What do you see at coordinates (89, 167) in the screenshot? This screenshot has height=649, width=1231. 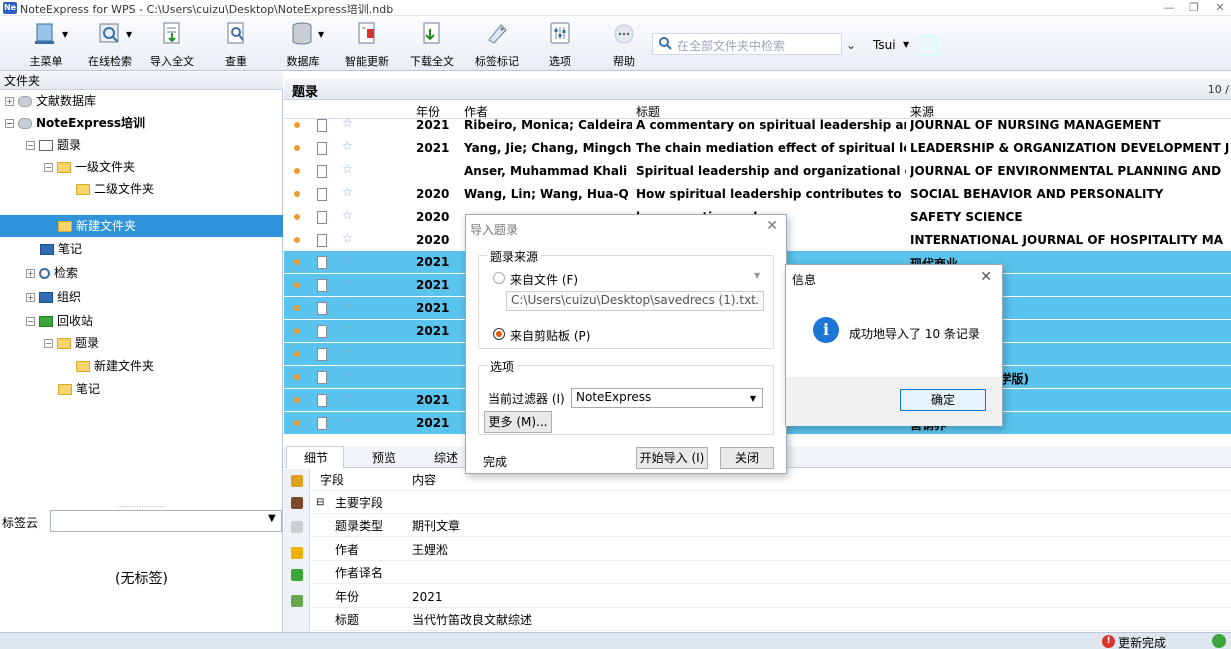 I see `tree-node-level1-folder: − 一级文件夹` at bounding box center [89, 167].